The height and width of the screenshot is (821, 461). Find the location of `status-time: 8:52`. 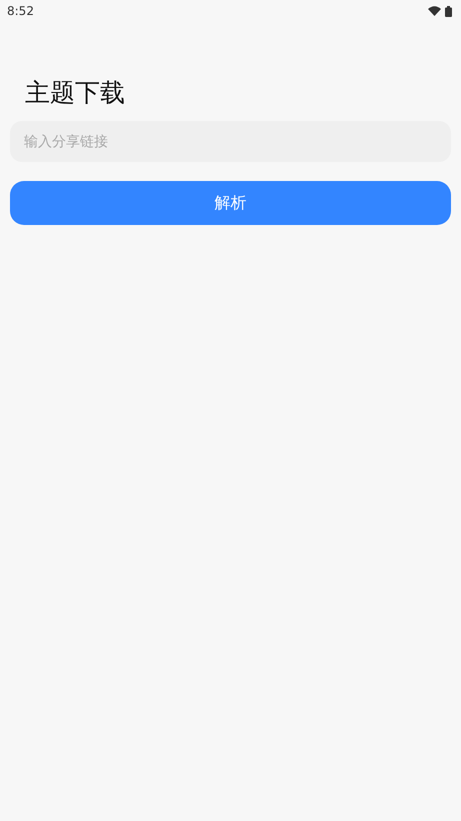

status-time: 8:52 is located at coordinates (20, 11).